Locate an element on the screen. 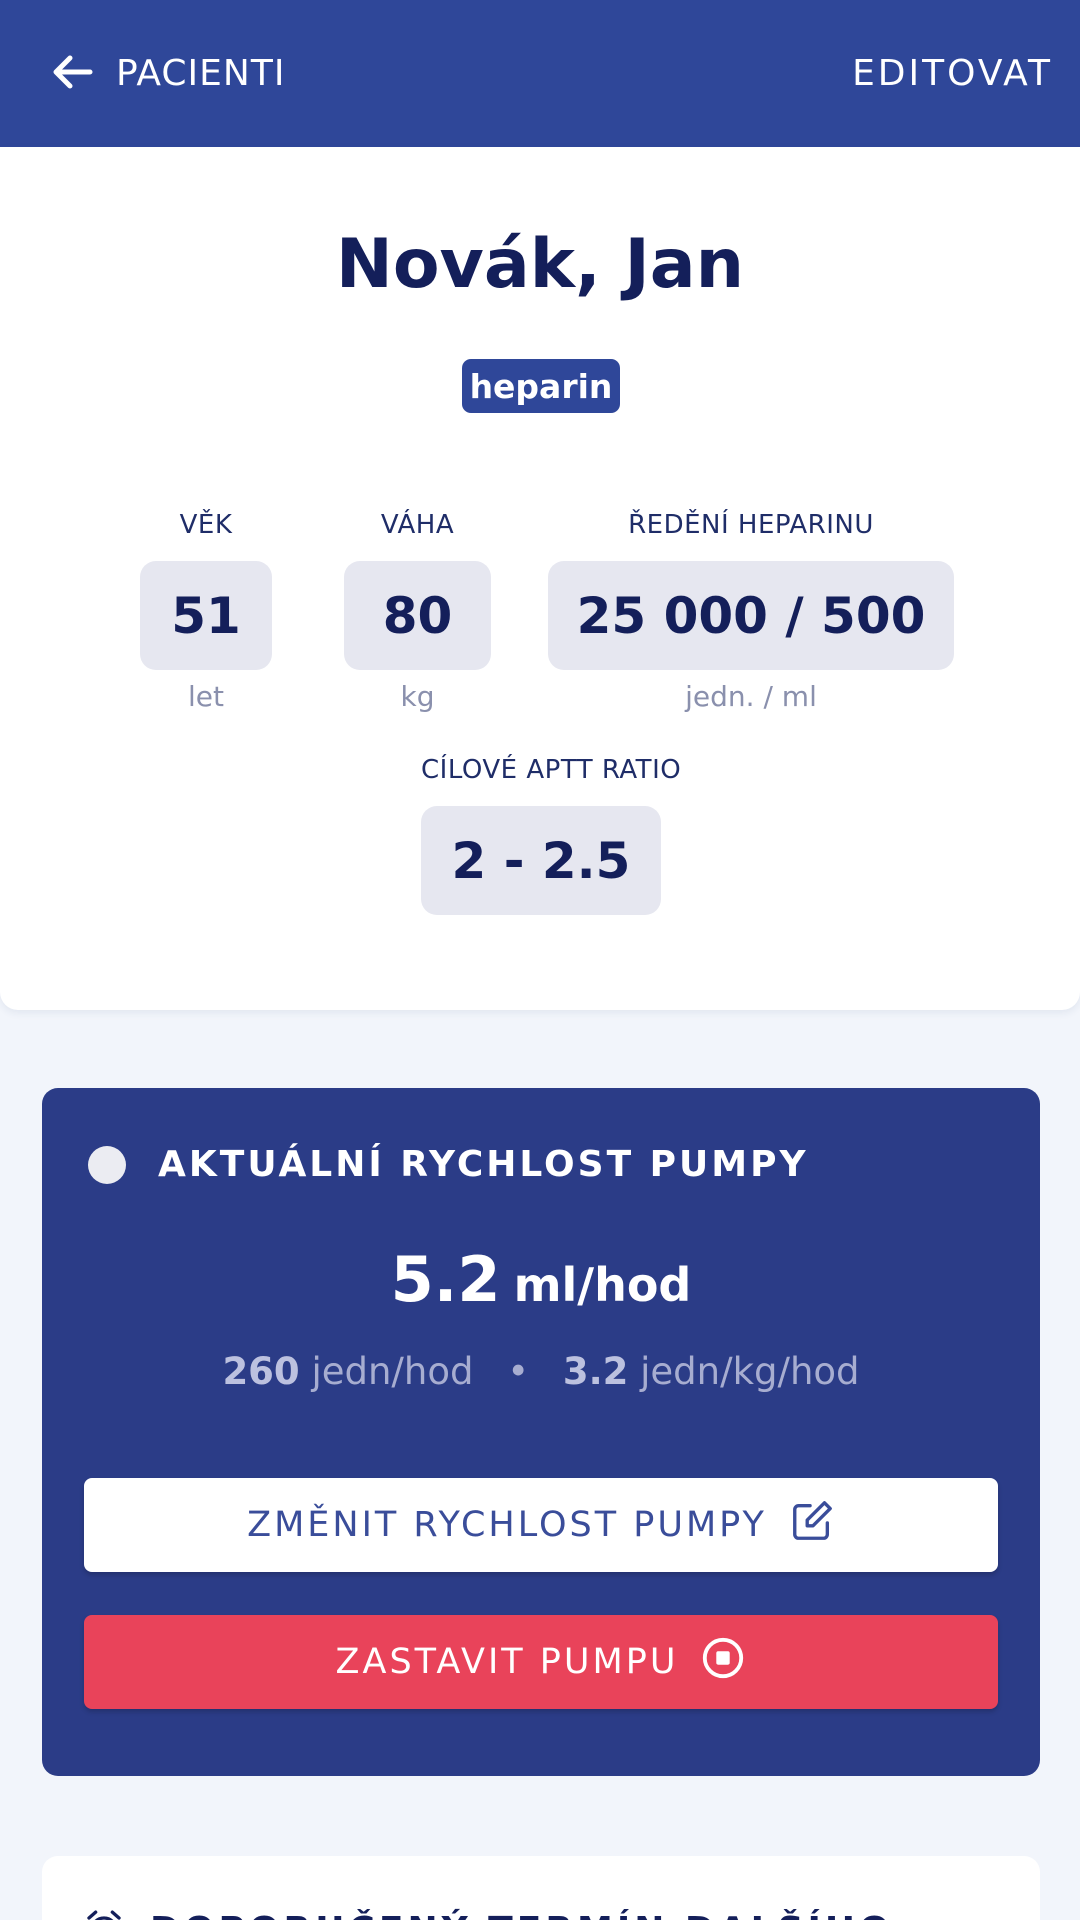 This screenshot has width=1080, height=1920. rate-value: 5.2 is located at coordinates (445, 1279).